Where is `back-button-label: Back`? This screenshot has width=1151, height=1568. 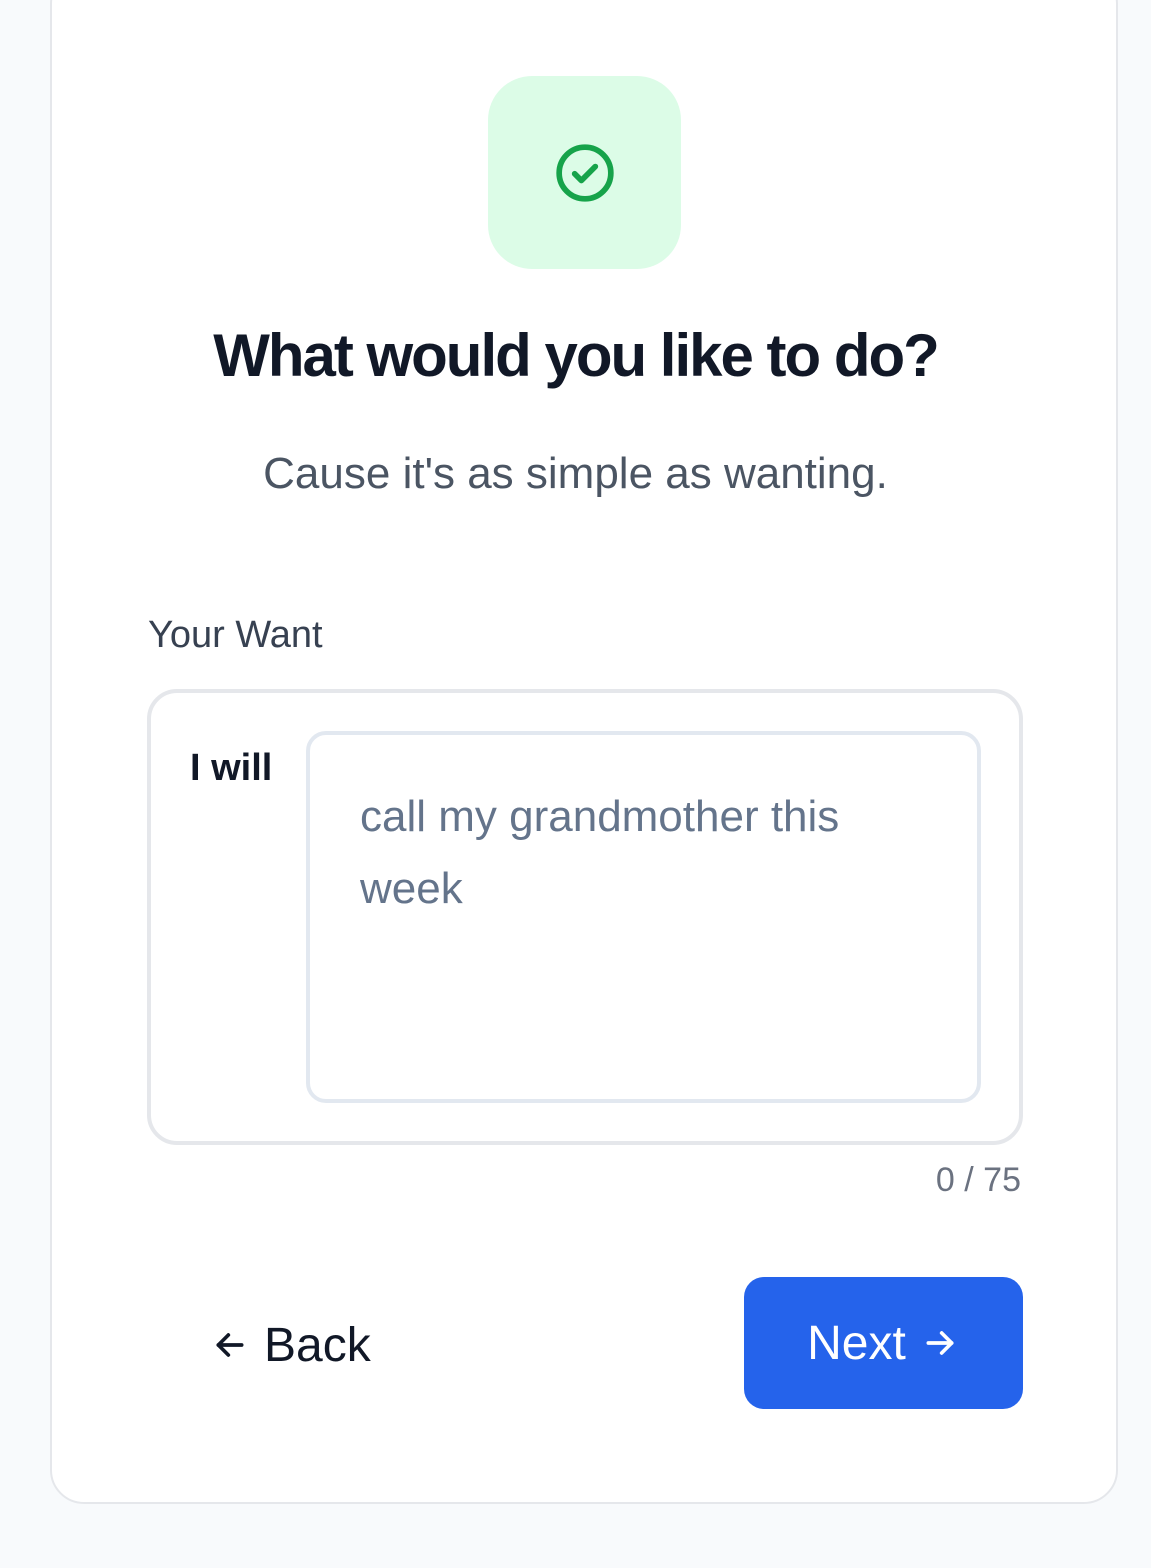 back-button-label: Back is located at coordinates (317, 1345).